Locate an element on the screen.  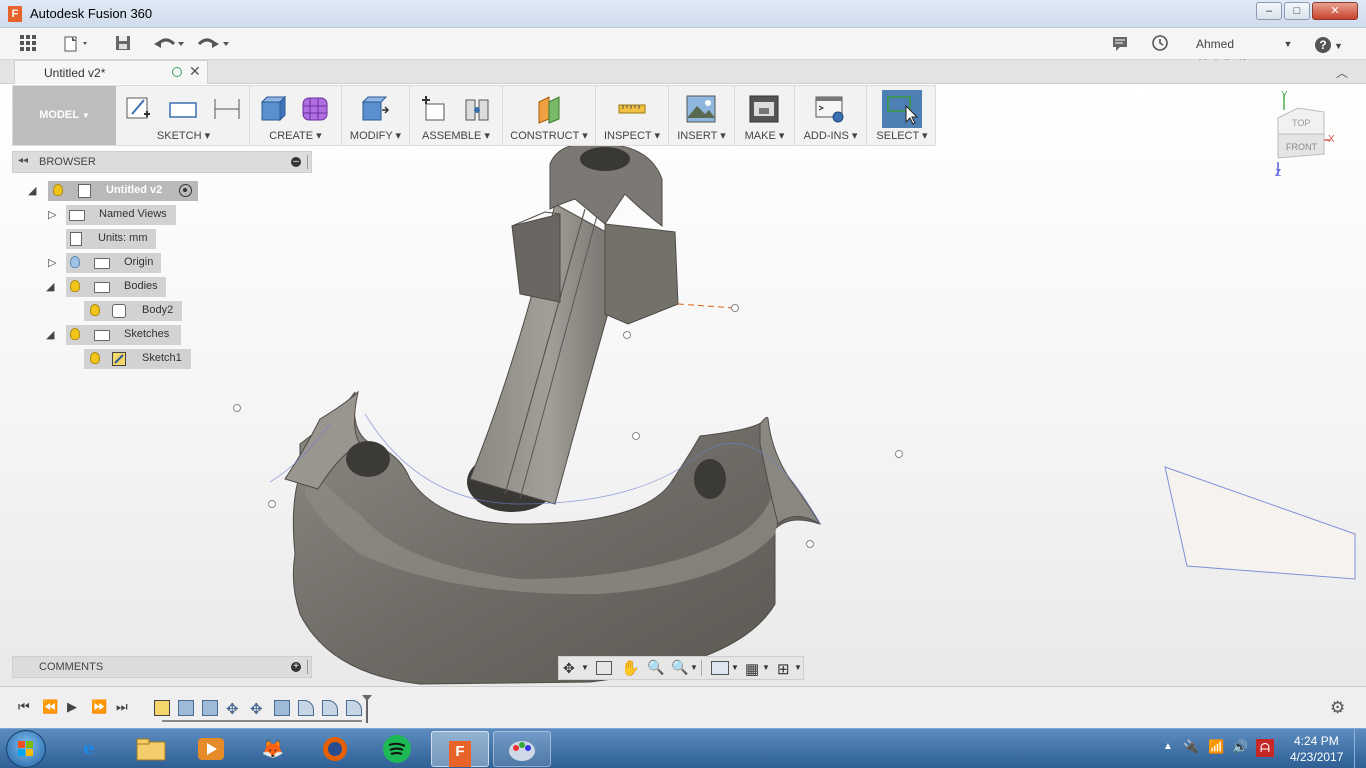
viewcube-face-top: TOP is located at coordinates (1301, 123).